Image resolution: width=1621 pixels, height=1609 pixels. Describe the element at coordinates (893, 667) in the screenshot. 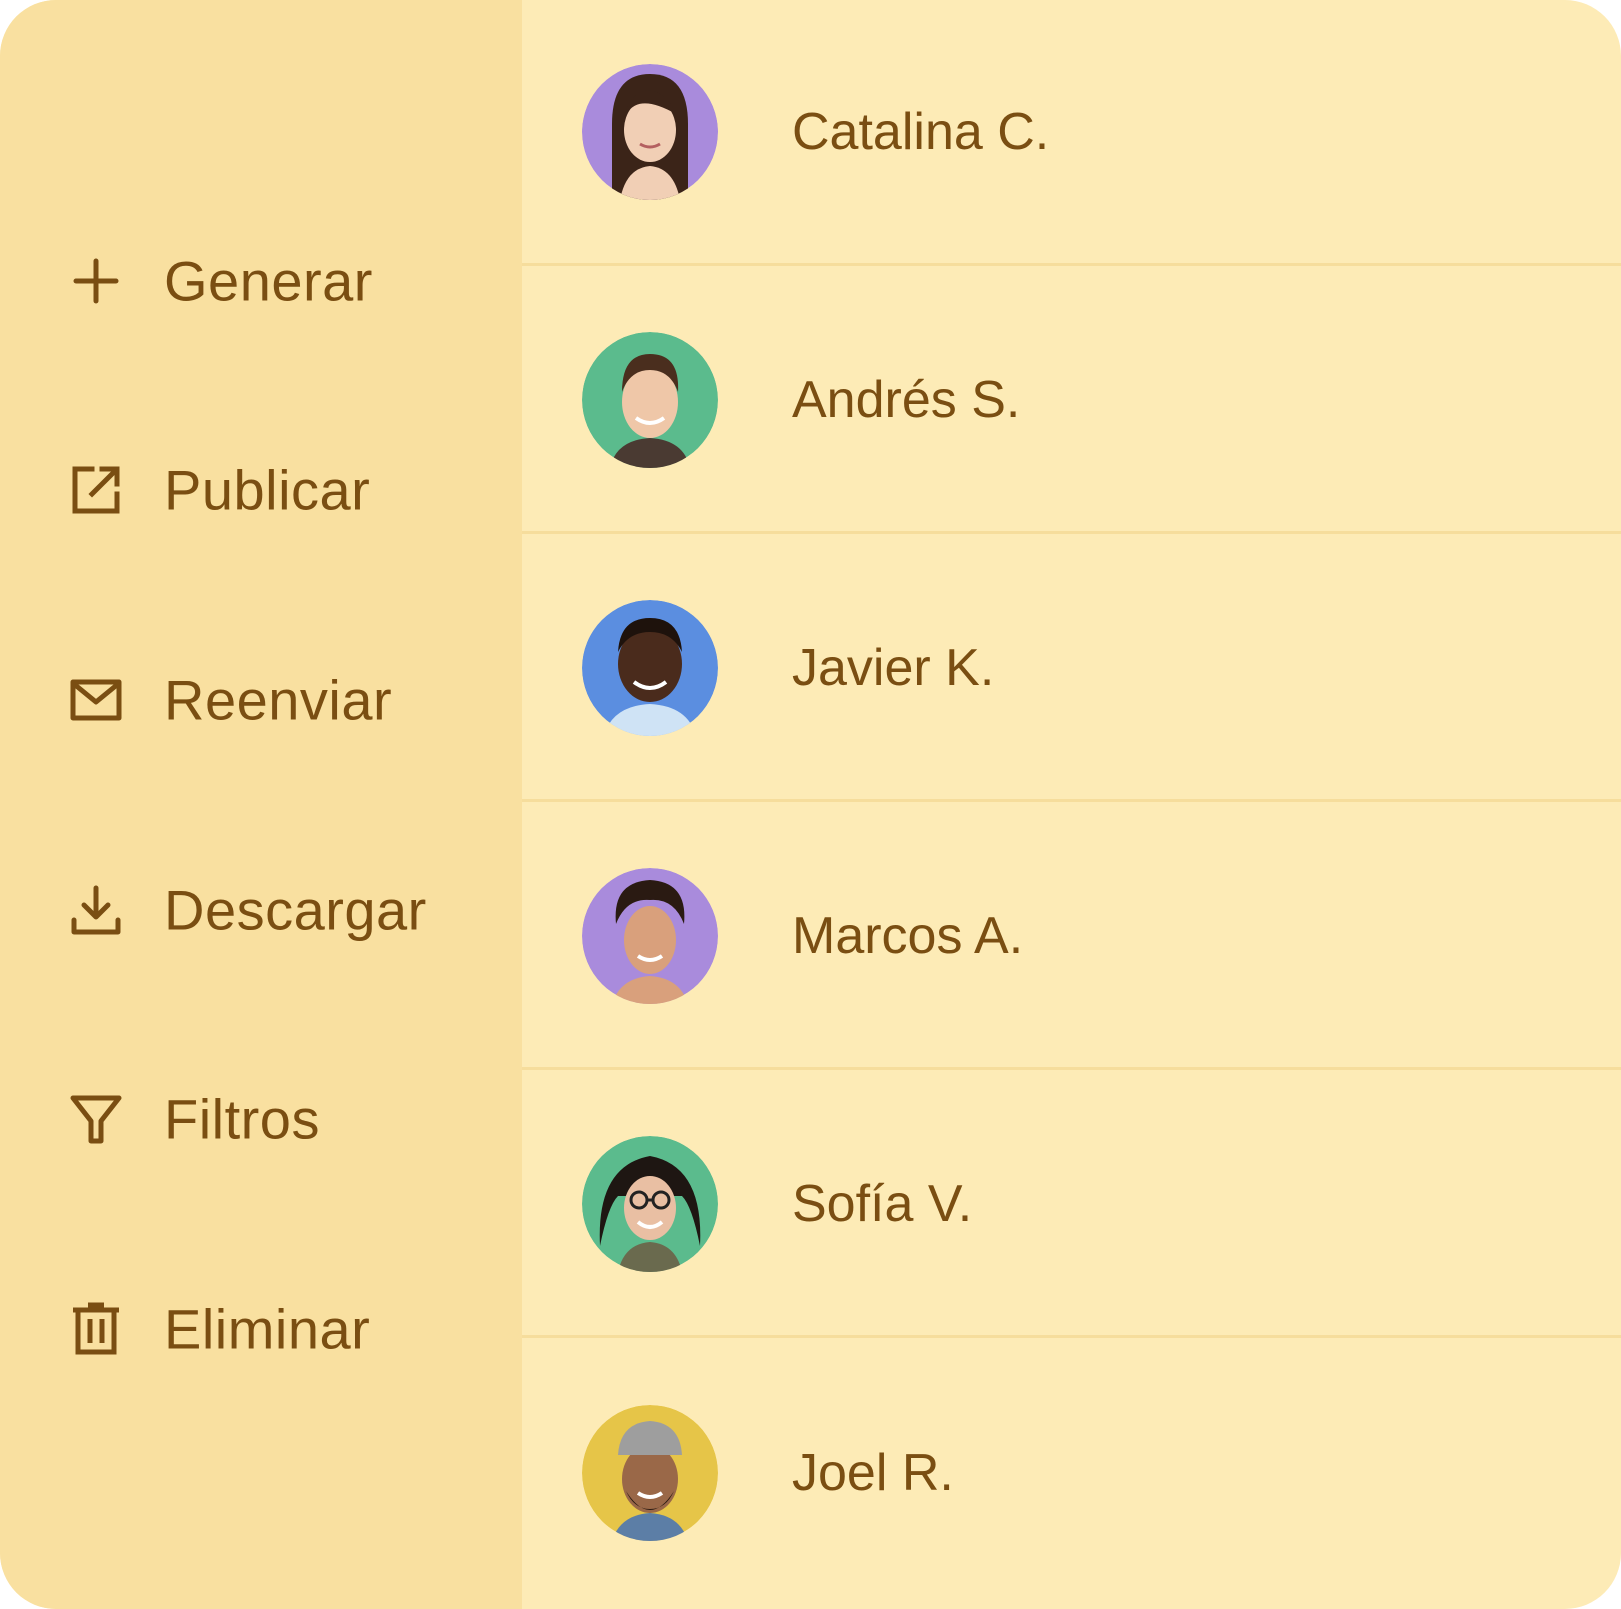

I see `person-name: Javier K.` at that location.